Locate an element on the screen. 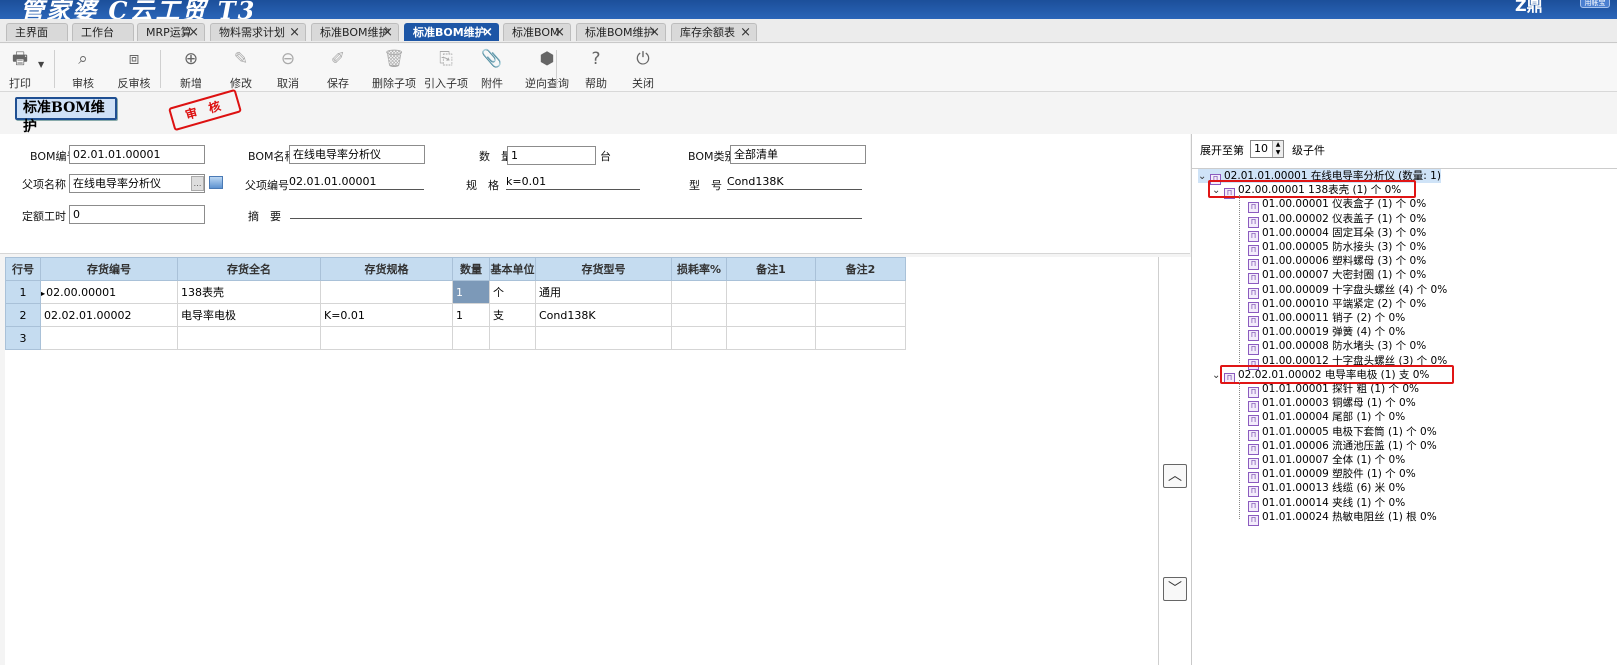 The width and height of the screenshot is (1617, 665). toolbar-brush-button: ✐ 保存 is located at coordinates (338, 69).